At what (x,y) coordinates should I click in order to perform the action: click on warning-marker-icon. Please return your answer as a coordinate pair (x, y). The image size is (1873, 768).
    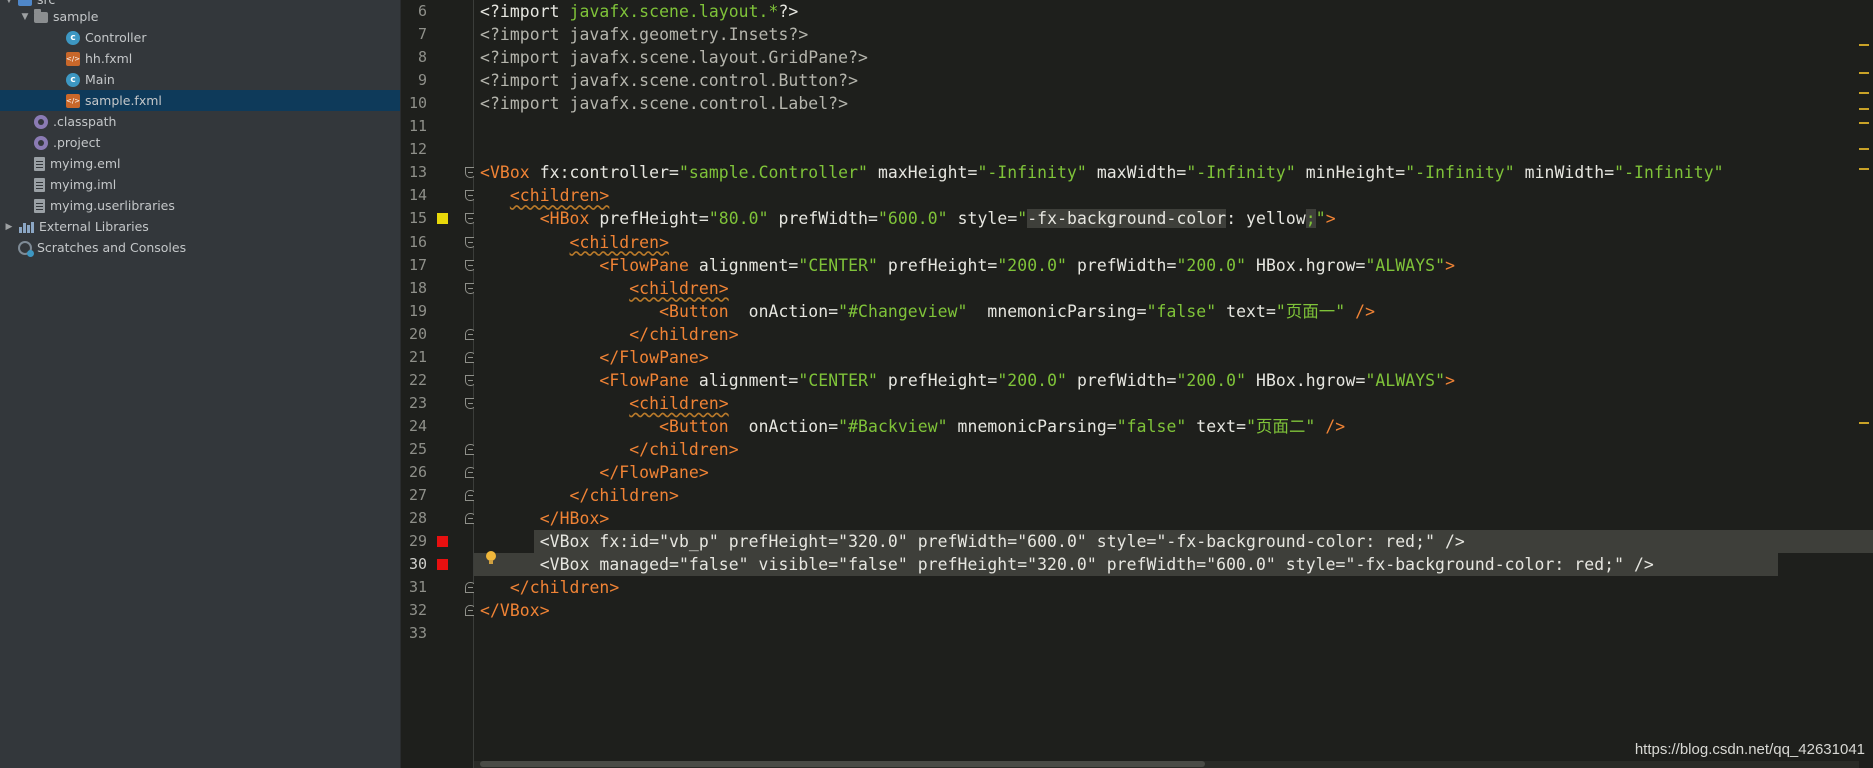
    Looking at the image, I should click on (442, 219).